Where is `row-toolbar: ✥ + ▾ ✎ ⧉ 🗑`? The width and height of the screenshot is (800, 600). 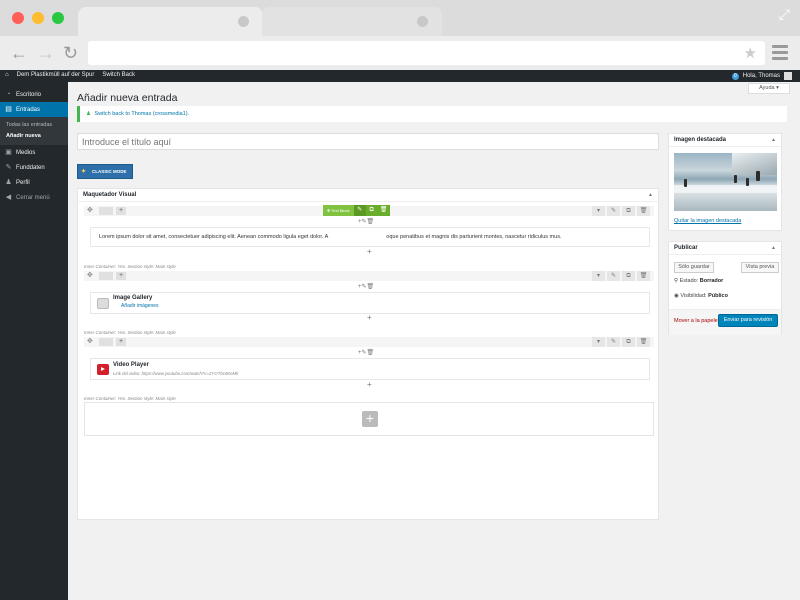
row-toolbar: ✥ + ▾ ✎ ⧉ 🗑 is located at coordinates (369, 342).